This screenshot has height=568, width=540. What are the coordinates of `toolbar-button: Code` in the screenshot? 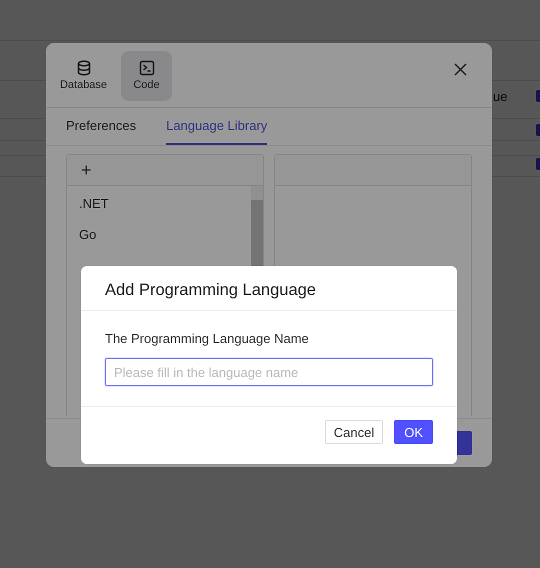 It's located at (146, 76).